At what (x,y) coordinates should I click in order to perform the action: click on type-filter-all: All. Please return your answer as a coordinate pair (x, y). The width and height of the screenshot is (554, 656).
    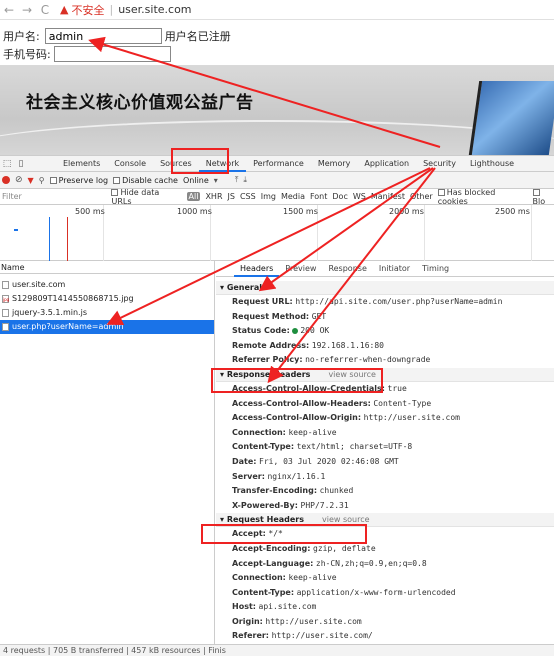
    Looking at the image, I should click on (193, 196).